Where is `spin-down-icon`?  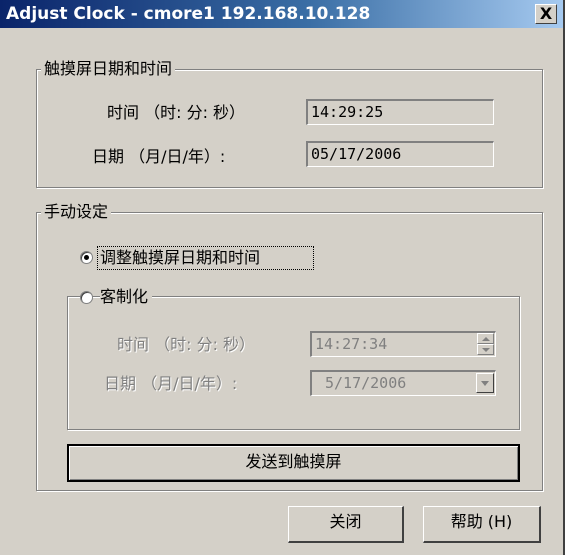
spin-down-icon is located at coordinates (486, 350).